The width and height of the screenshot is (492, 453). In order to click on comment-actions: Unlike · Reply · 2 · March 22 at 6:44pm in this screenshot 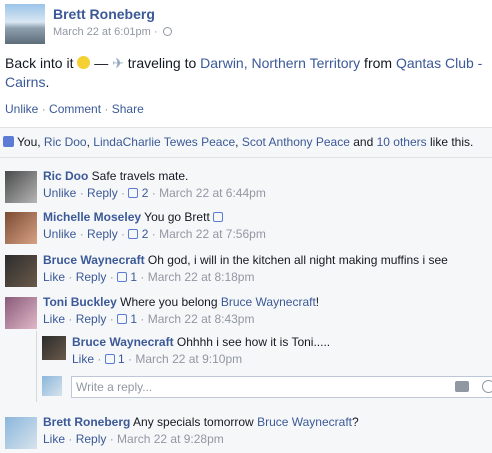, I will do `click(154, 193)`.